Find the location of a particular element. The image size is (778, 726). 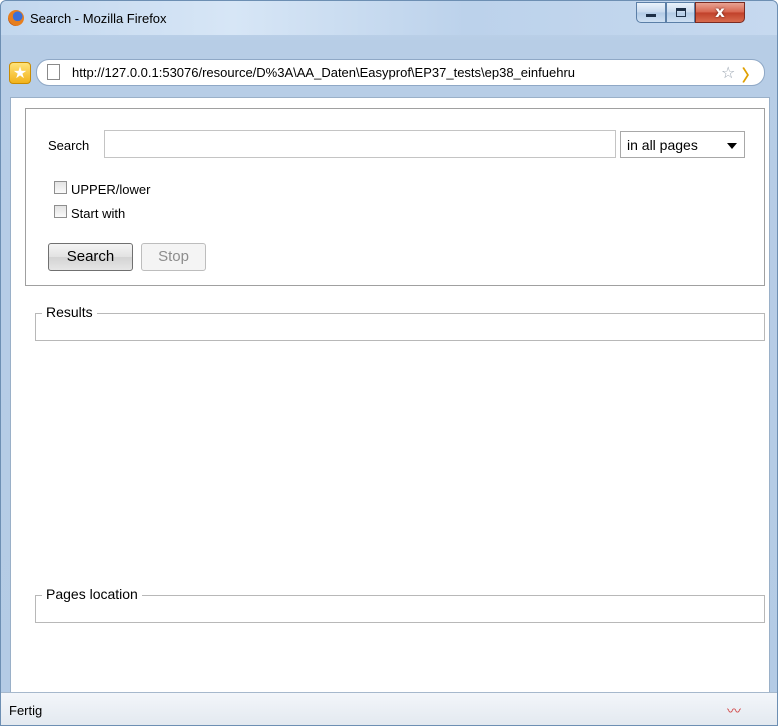

minimize-icon is located at coordinates (651, 15).